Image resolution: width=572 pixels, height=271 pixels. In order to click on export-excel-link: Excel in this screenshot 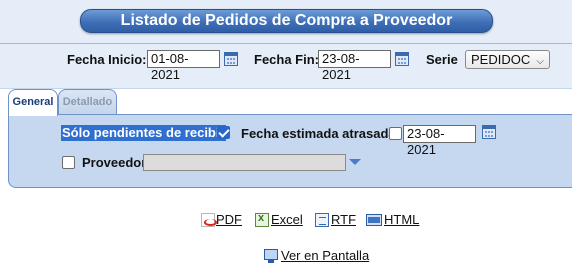, I will do `click(287, 219)`.